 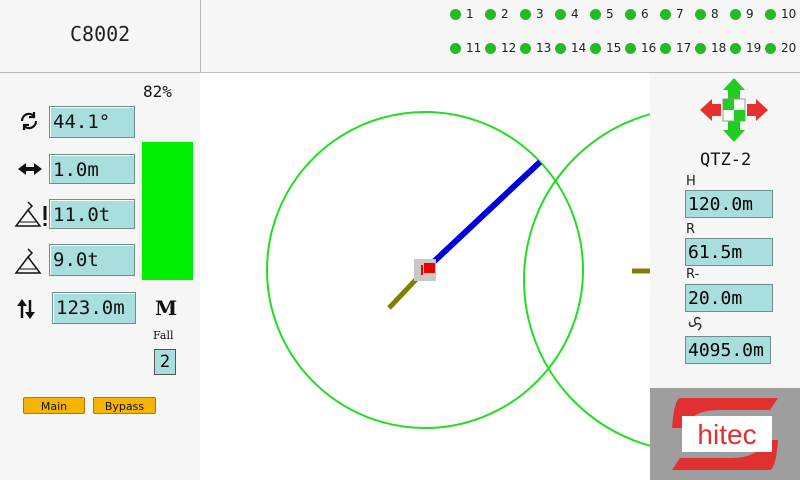 What do you see at coordinates (540, 14) in the screenshot?
I see `status-light-label: 3` at bounding box center [540, 14].